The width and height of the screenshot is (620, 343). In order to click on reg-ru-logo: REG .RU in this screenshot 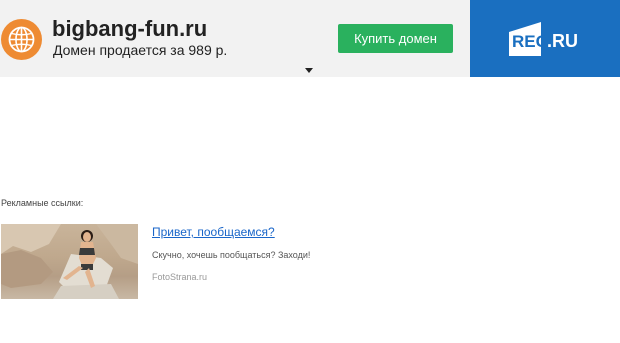, I will do `click(545, 38)`.